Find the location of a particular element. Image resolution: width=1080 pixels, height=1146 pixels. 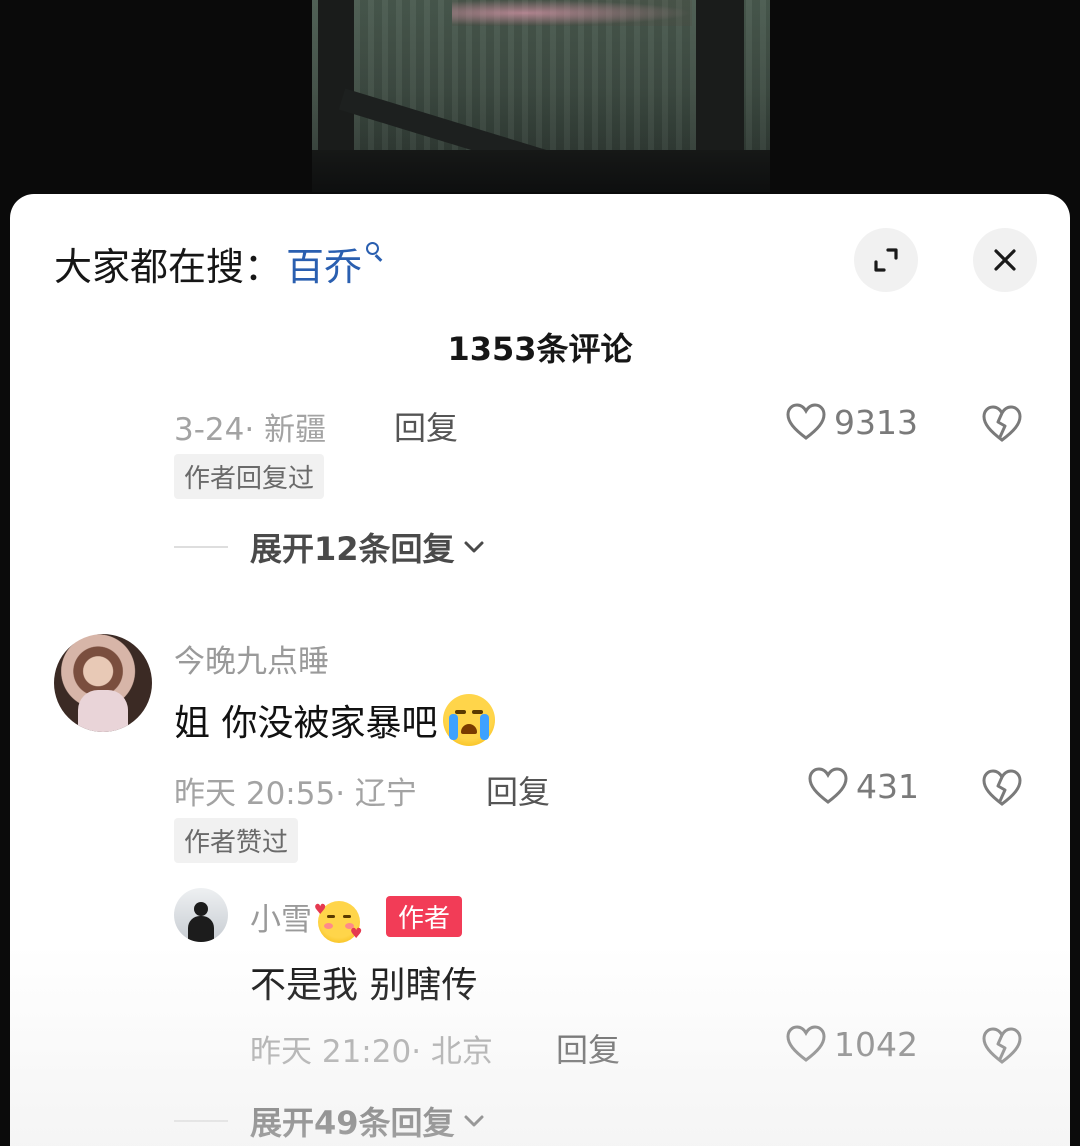

like-count: 1042 is located at coordinates (876, 1044).